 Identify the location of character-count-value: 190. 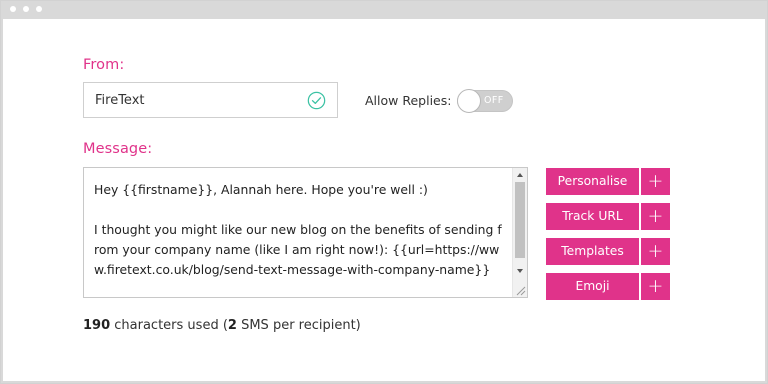
(97, 325).